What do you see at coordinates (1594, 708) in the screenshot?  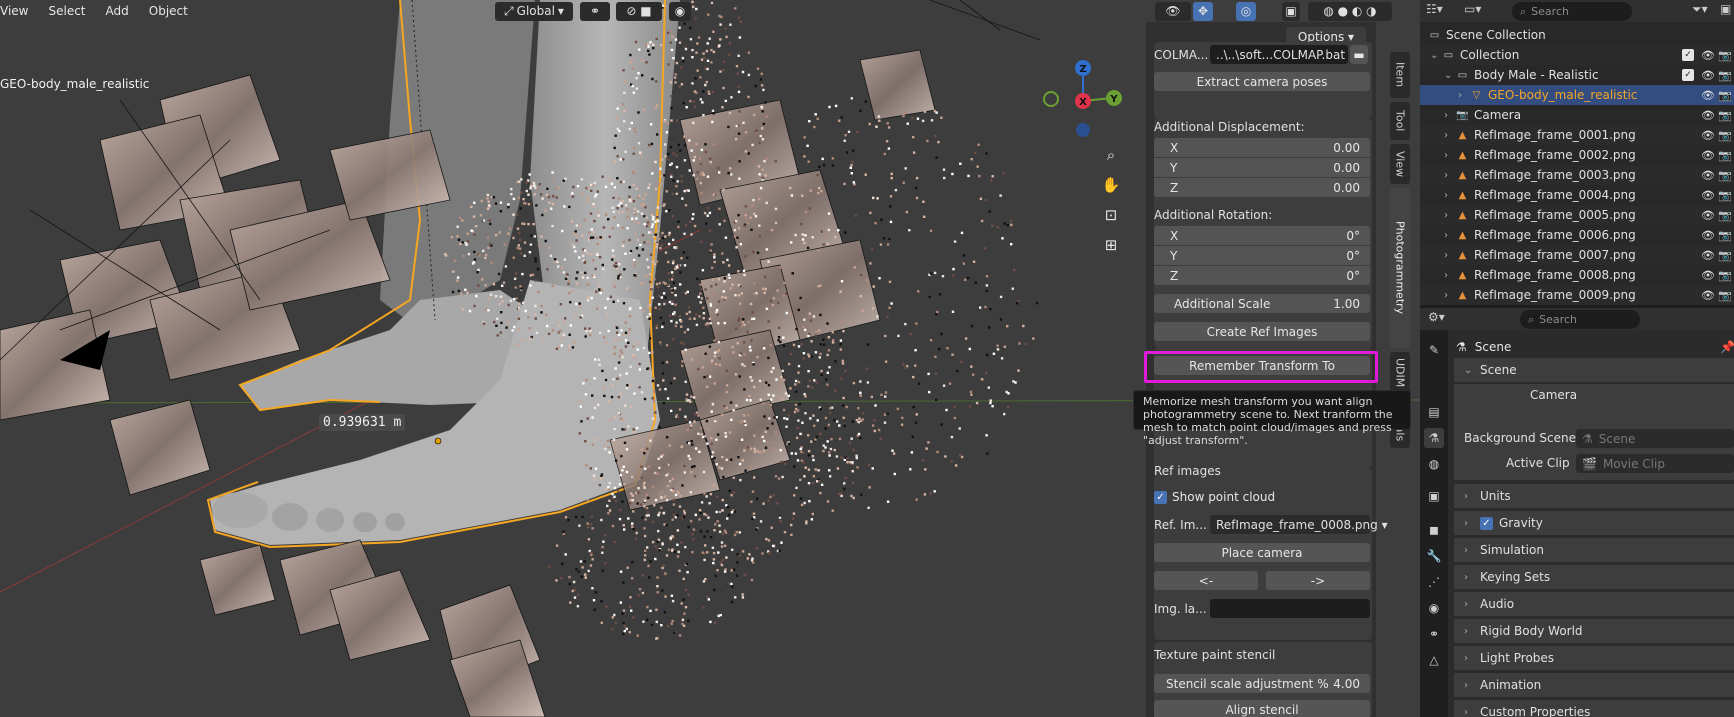 I see `panel-custom-properties: › Custom Properties` at bounding box center [1594, 708].